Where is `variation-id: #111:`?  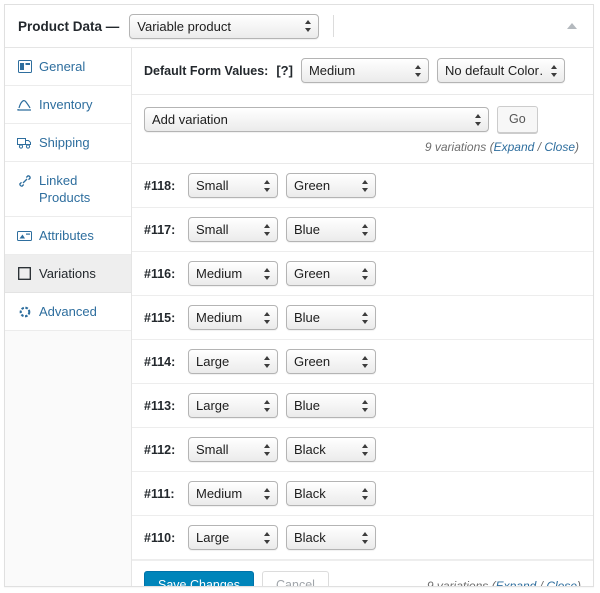 variation-id: #111: is located at coordinates (159, 493).